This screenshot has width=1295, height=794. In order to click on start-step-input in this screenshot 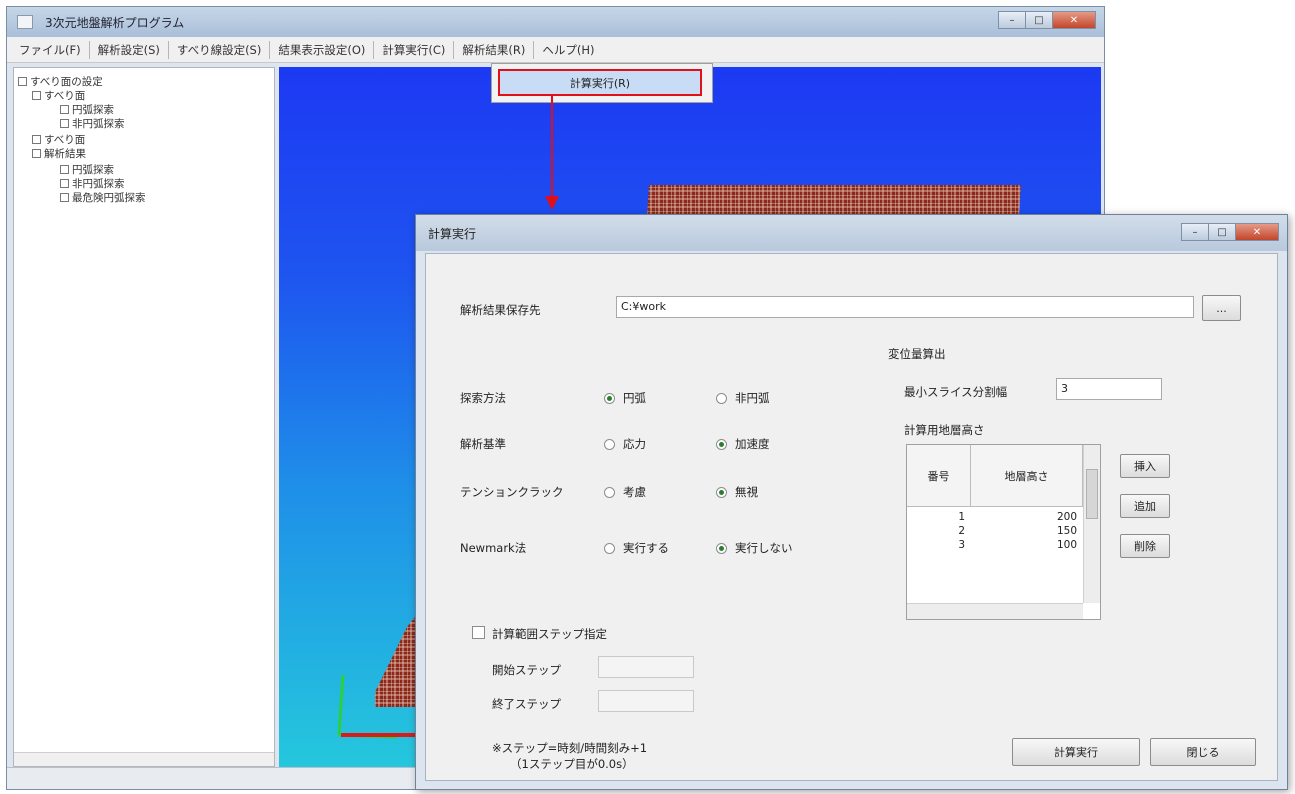, I will do `click(646, 667)`.